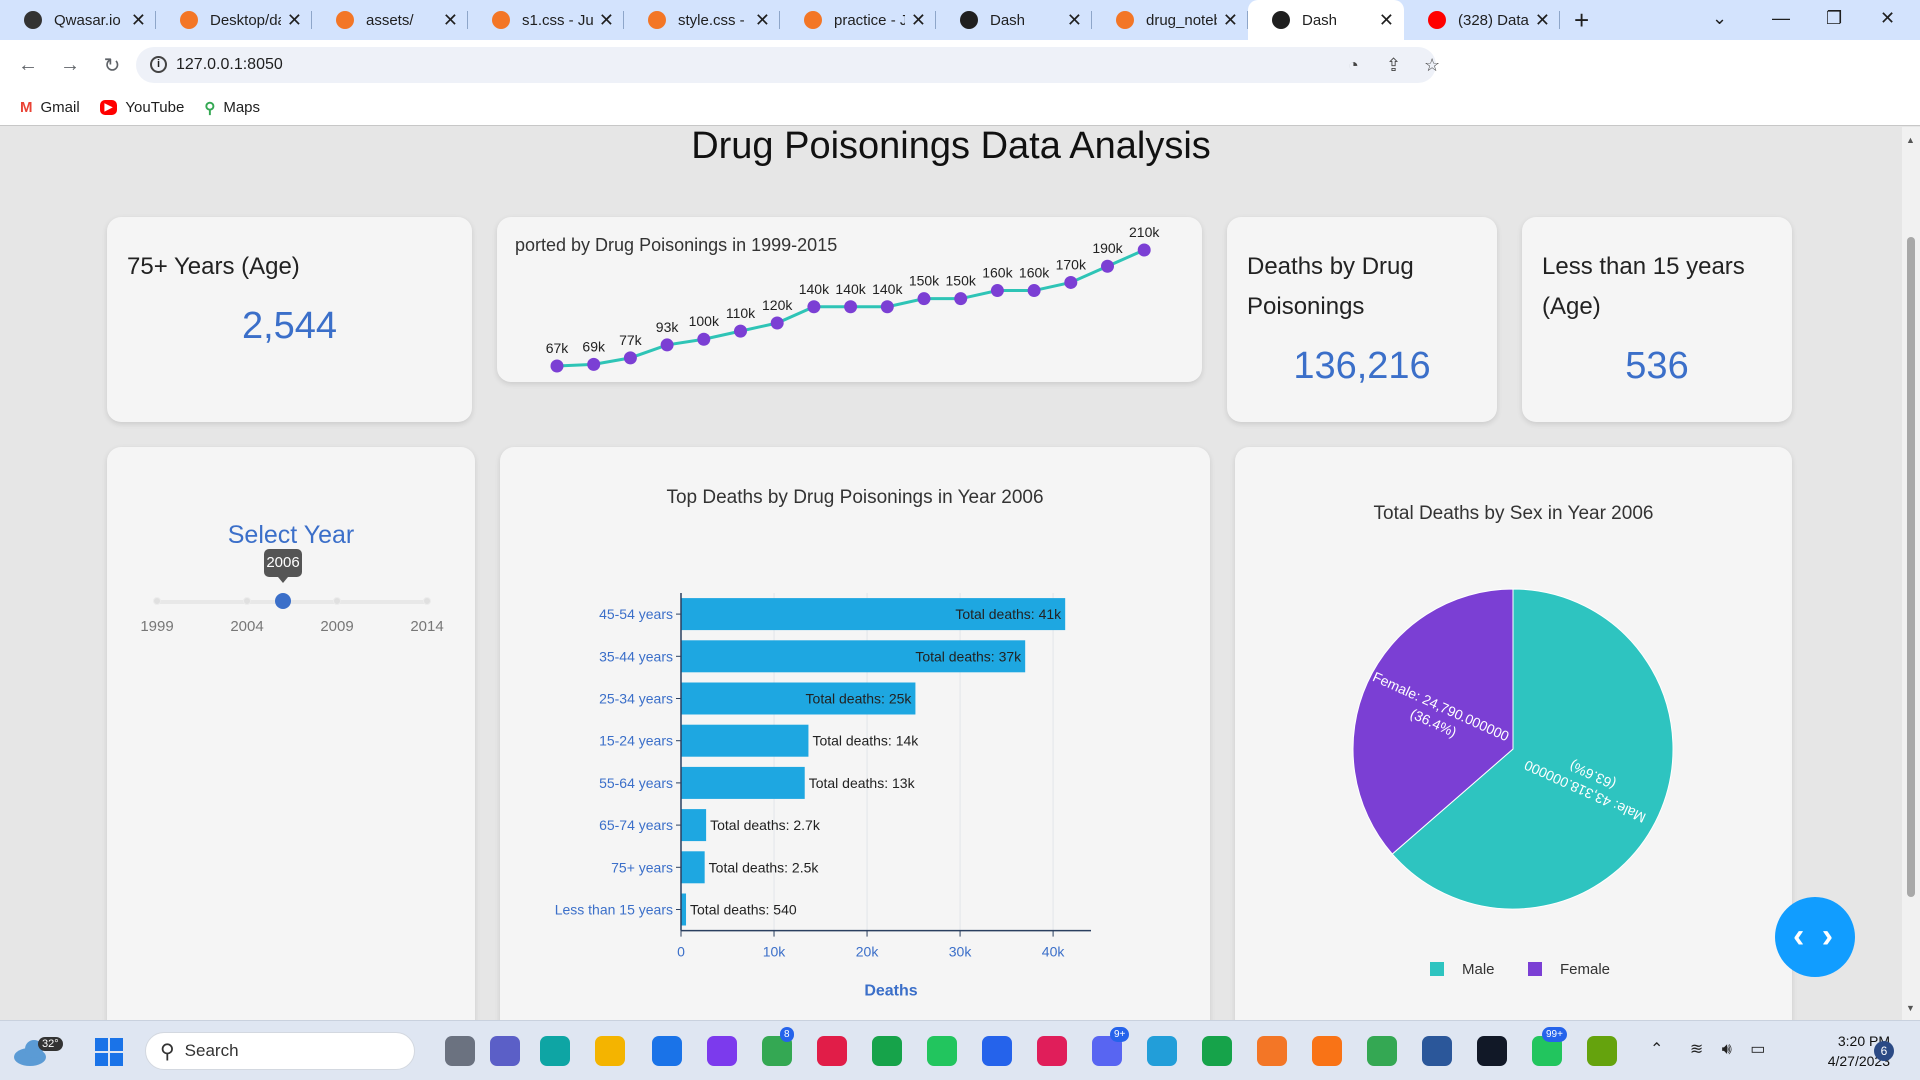 The width and height of the screenshot is (1920, 1080). What do you see at coordinates (37, 1051) in the screenshot?
I see `weather-widget: 32°` at bounding box center [37, 1051].